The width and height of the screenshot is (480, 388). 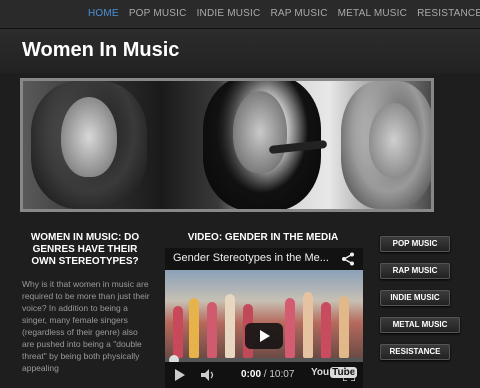 What do you see at coordinates (415, 271) in the screenshot?
I see `sidebar-rap-music-button: RAP MUSIC` at bounding box center [415, 271].